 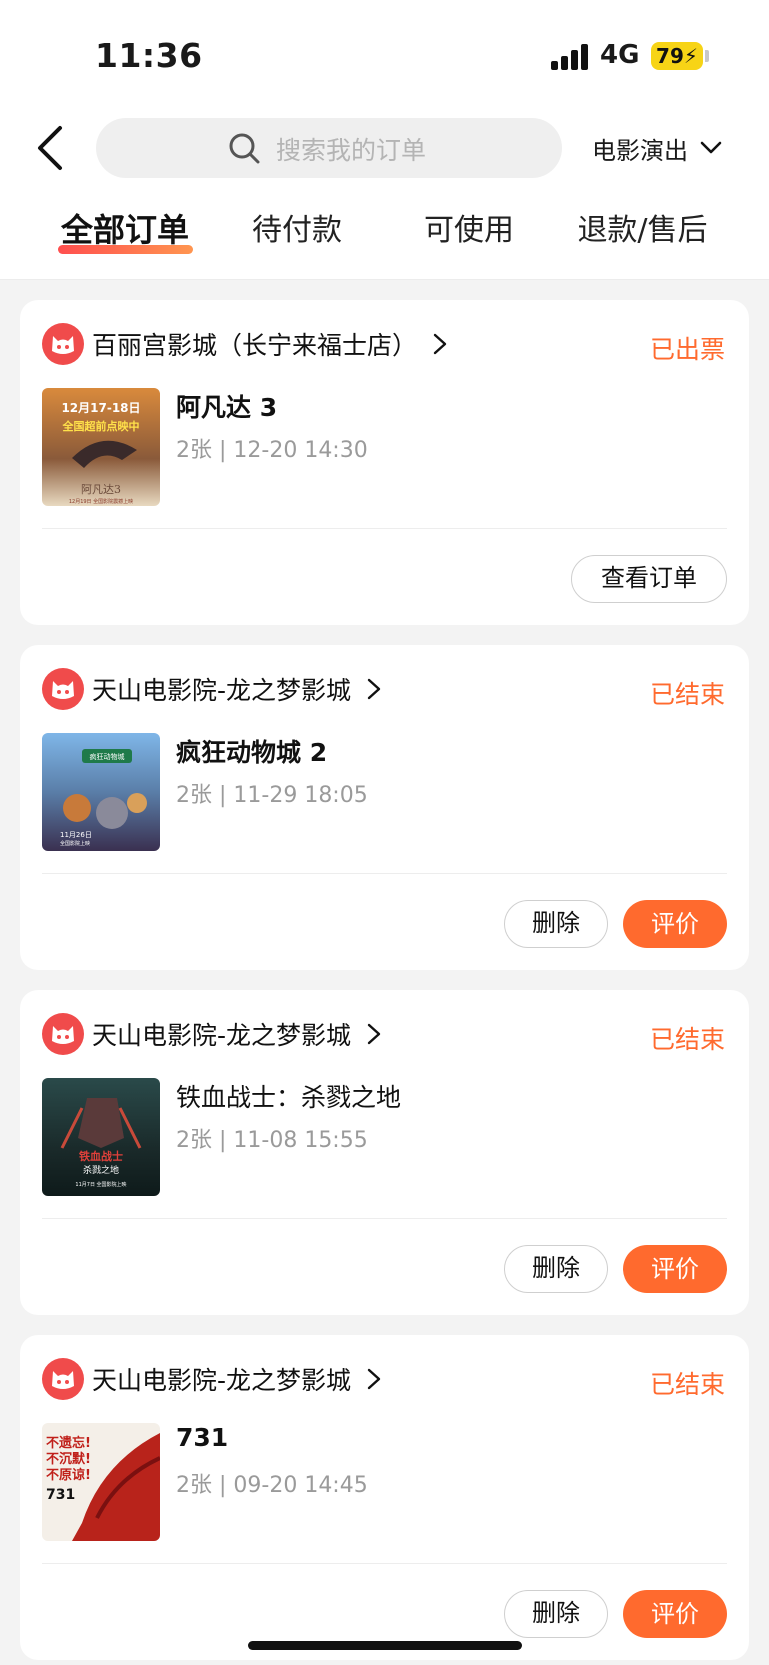 What do you see at coordinates (100, 1184) in the screenshot?
I see `svg-text: 11月7日 全国影院上映` at bounding box center [100, 1184].